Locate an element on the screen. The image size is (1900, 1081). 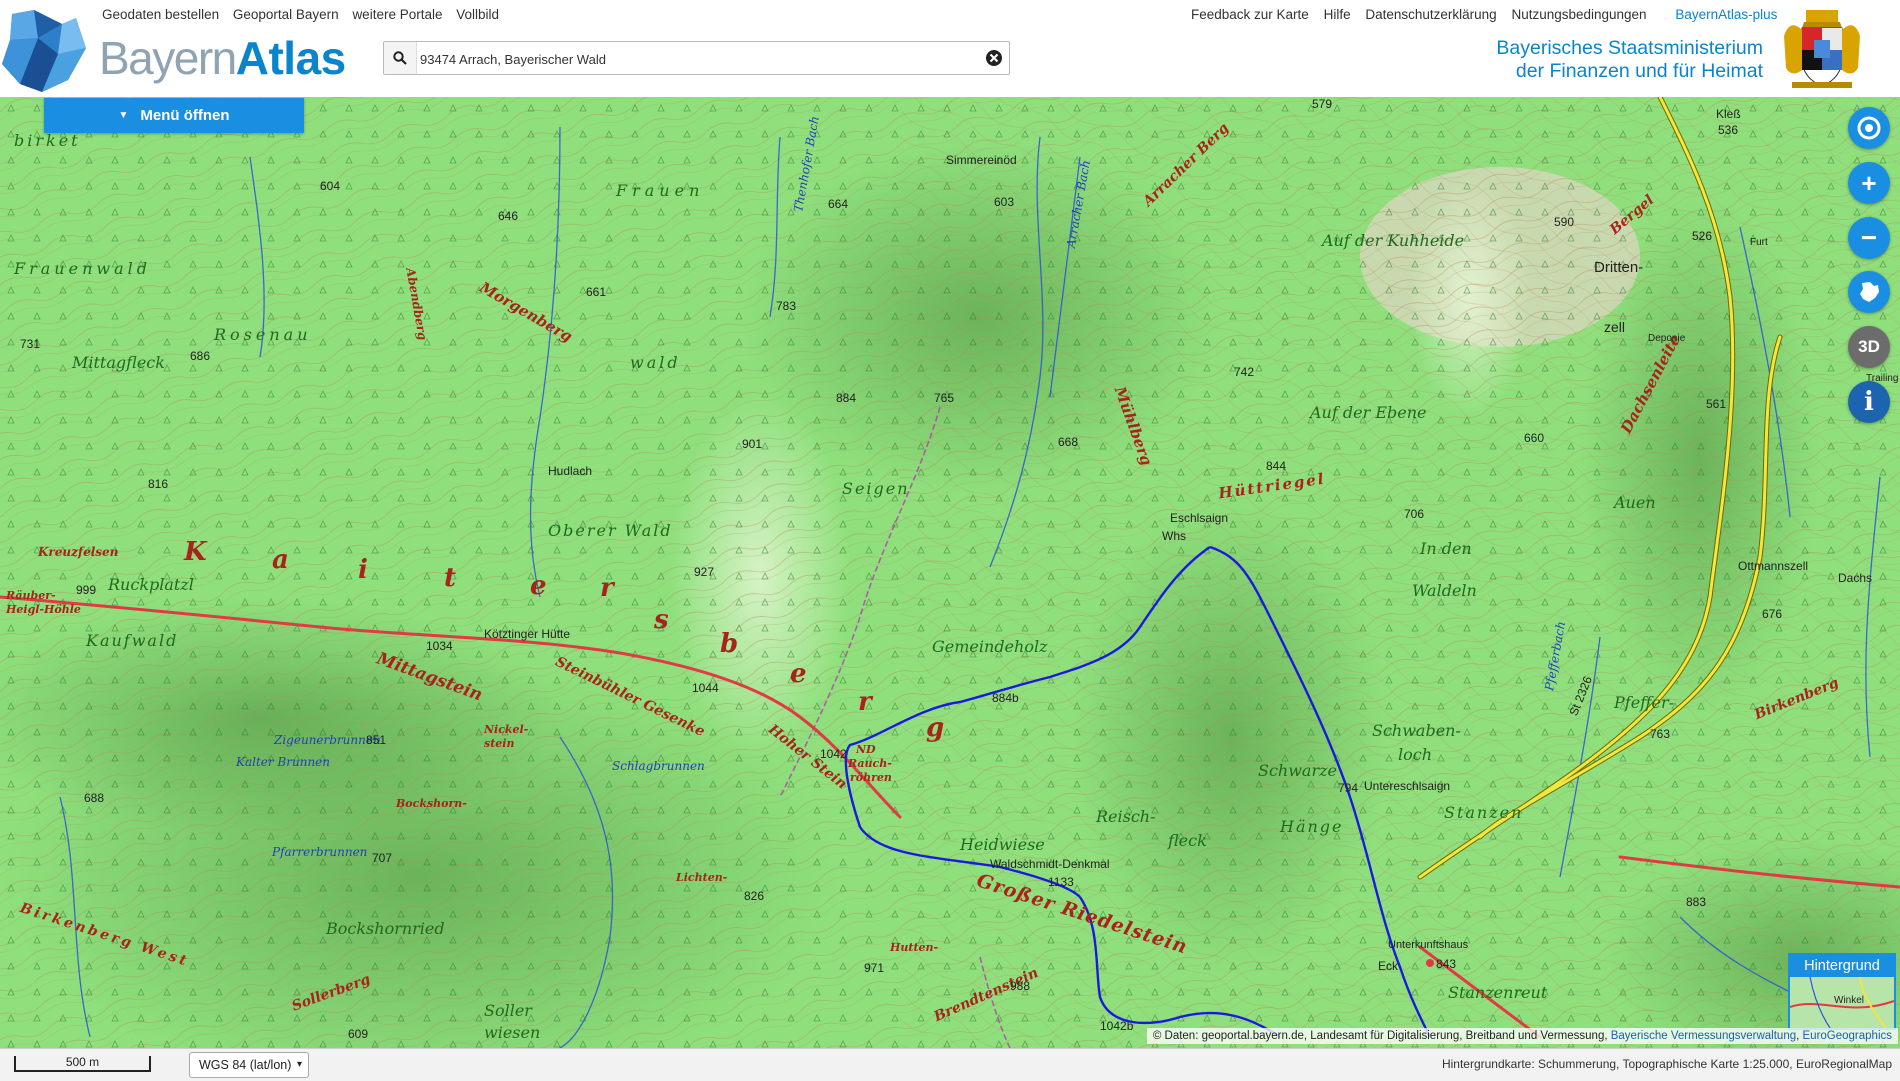
map-label-simmereinoed: Simmereinöd is located at coordinates (981, 160).